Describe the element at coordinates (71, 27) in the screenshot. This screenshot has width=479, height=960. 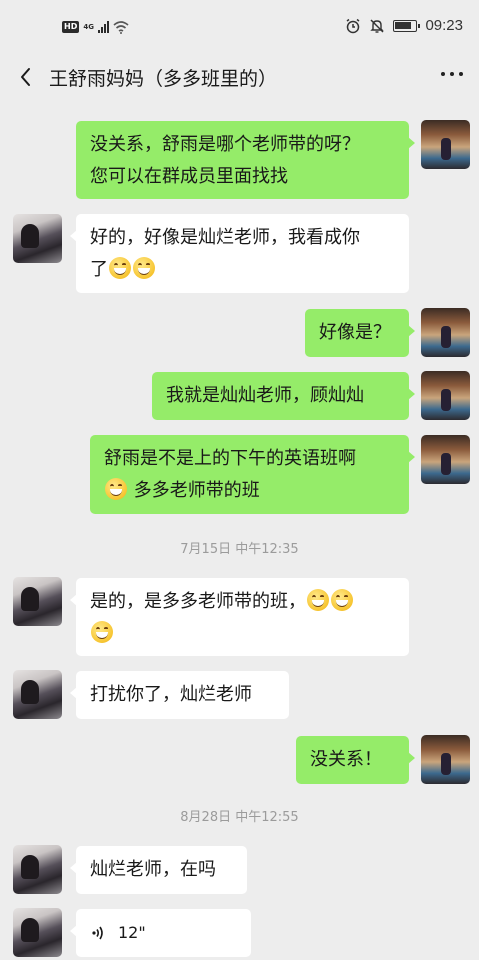
I see `hd-badge: HD` at that location.